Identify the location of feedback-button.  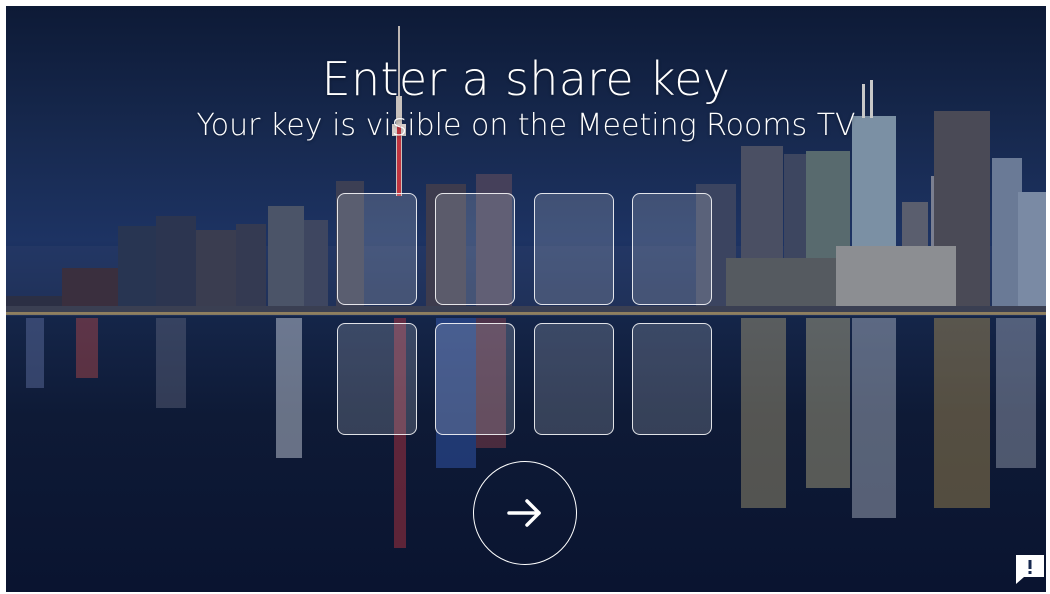
(1029, 569).